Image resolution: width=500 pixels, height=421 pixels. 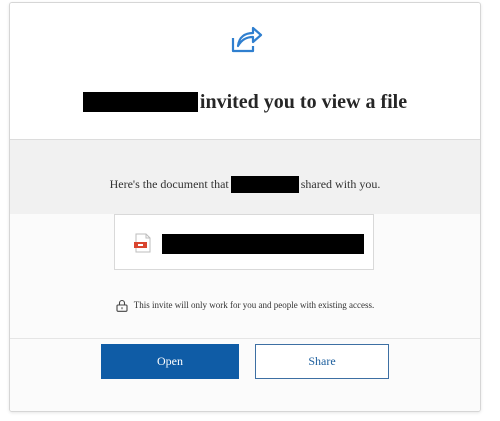 I want to click on share-button: Share, so click(x=322, y=361).